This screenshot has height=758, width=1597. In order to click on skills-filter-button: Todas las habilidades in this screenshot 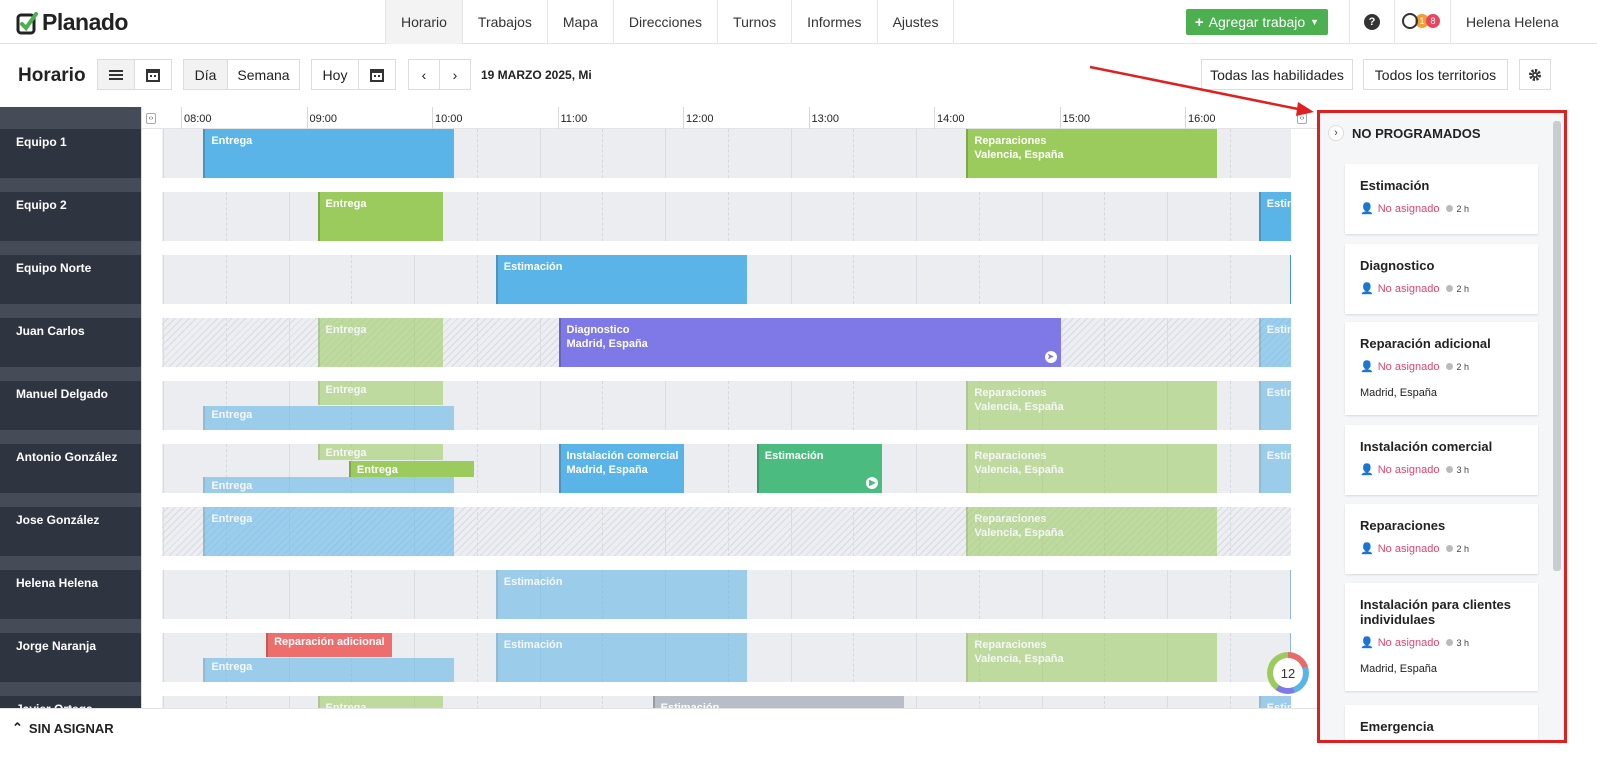, I will do `click(1277, 74)`.